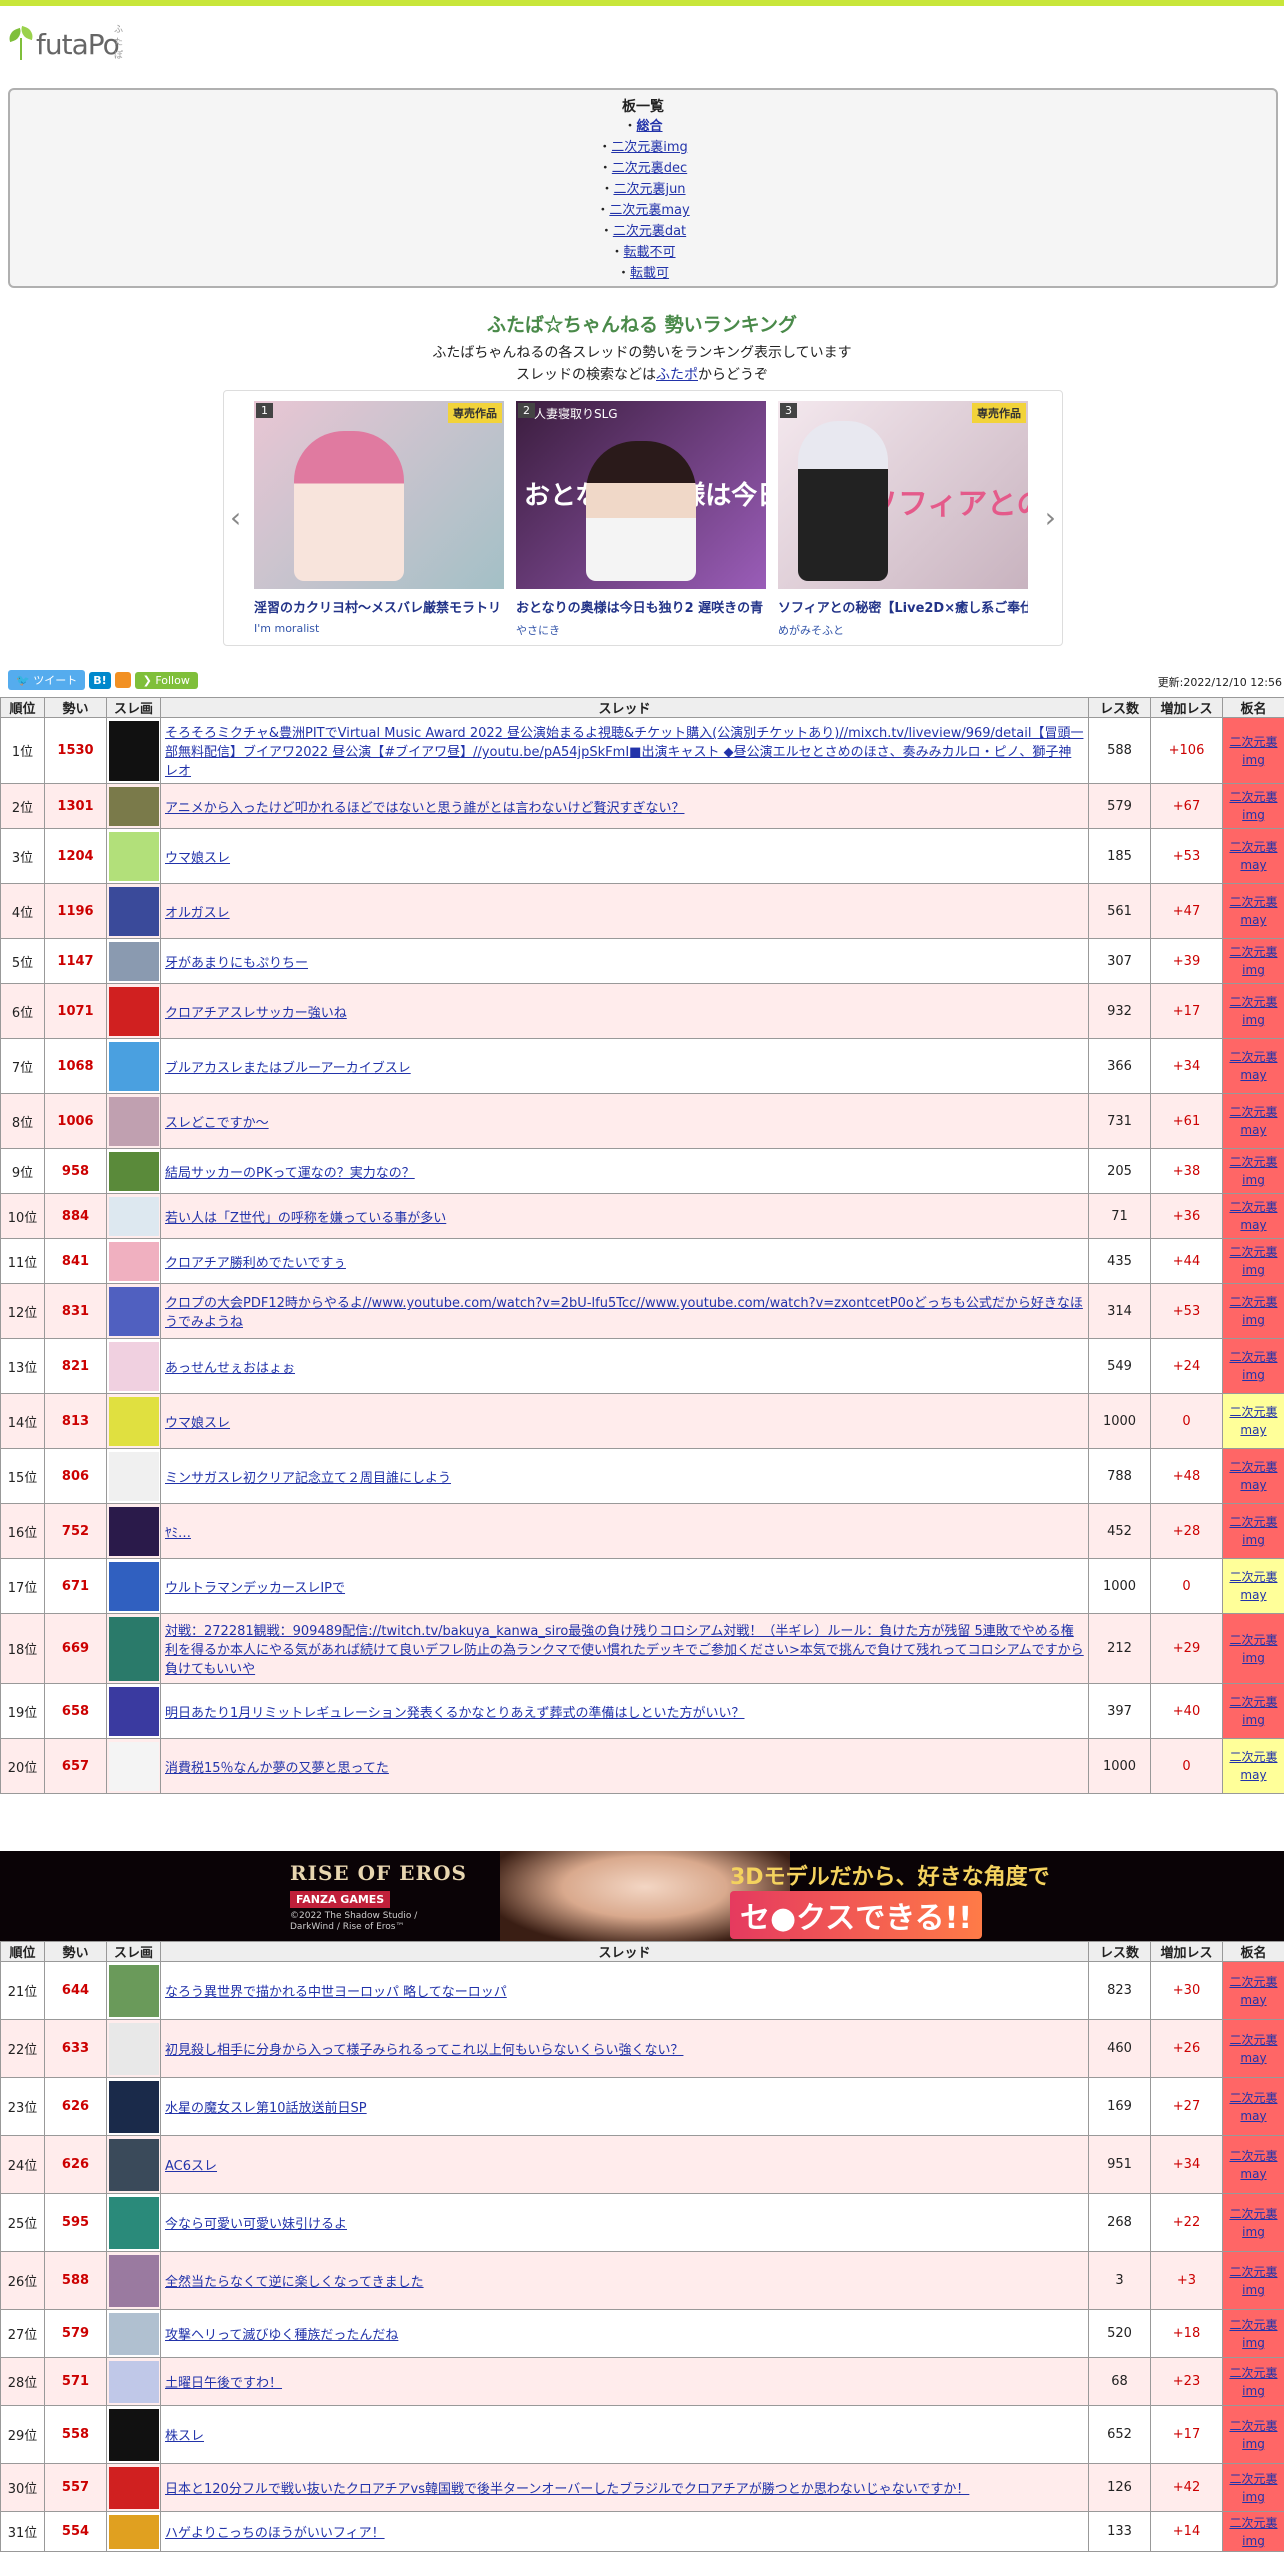  What do you see at coordinates (256, 1013) in the screenshot?
I see `thread-link: クロアチアスレサッカー強いね` at bounding box center [256, 1013].